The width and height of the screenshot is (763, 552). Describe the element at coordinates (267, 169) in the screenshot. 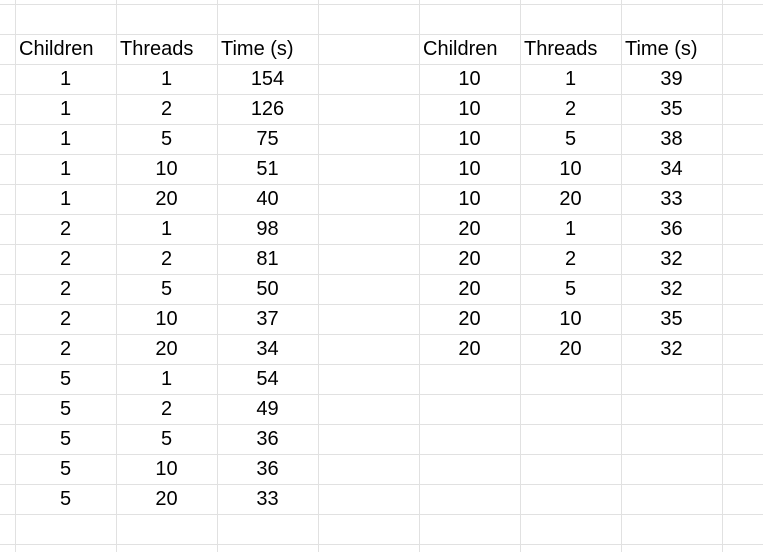

I see `cell-time: 51` at that location.